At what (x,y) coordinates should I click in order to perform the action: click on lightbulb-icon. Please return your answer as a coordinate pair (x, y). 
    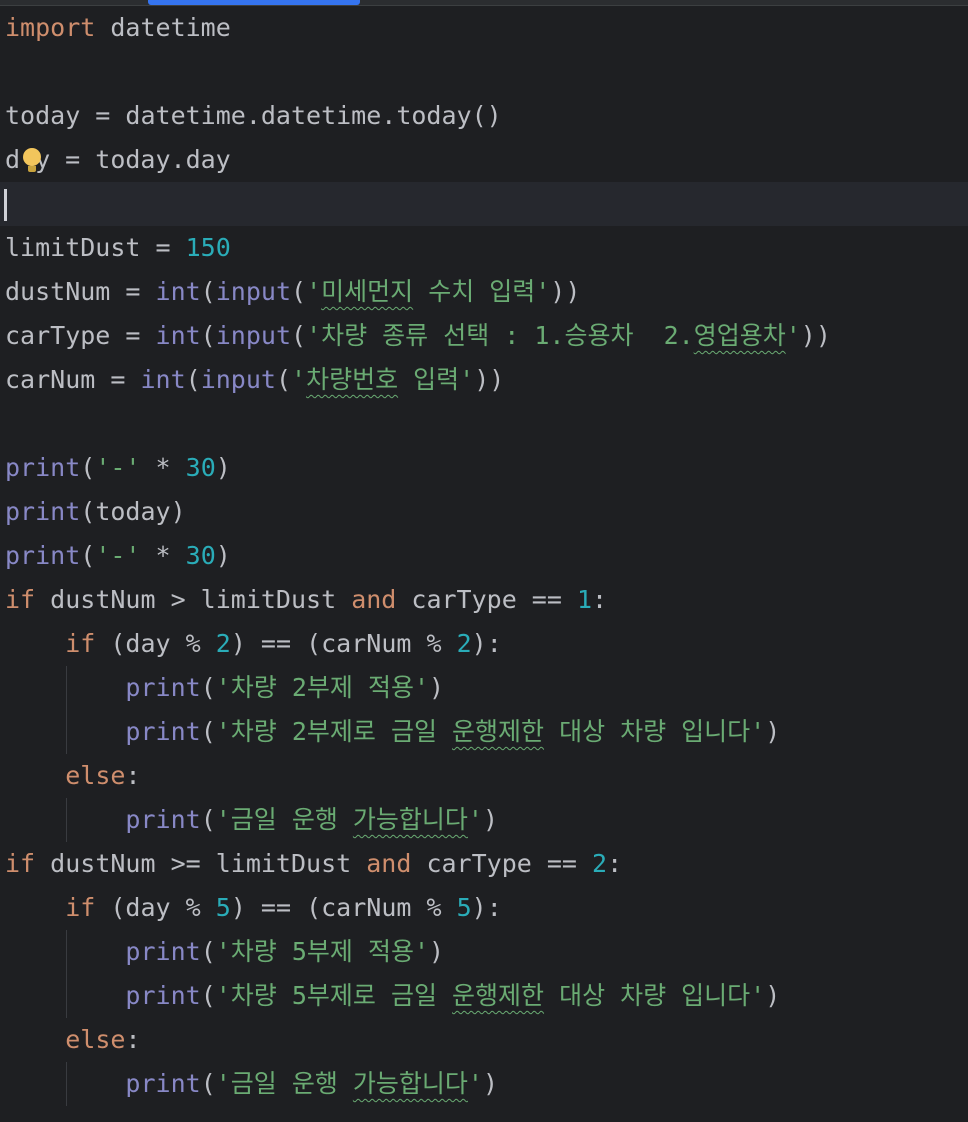
    Looking at the image, I should click on (32, 160).